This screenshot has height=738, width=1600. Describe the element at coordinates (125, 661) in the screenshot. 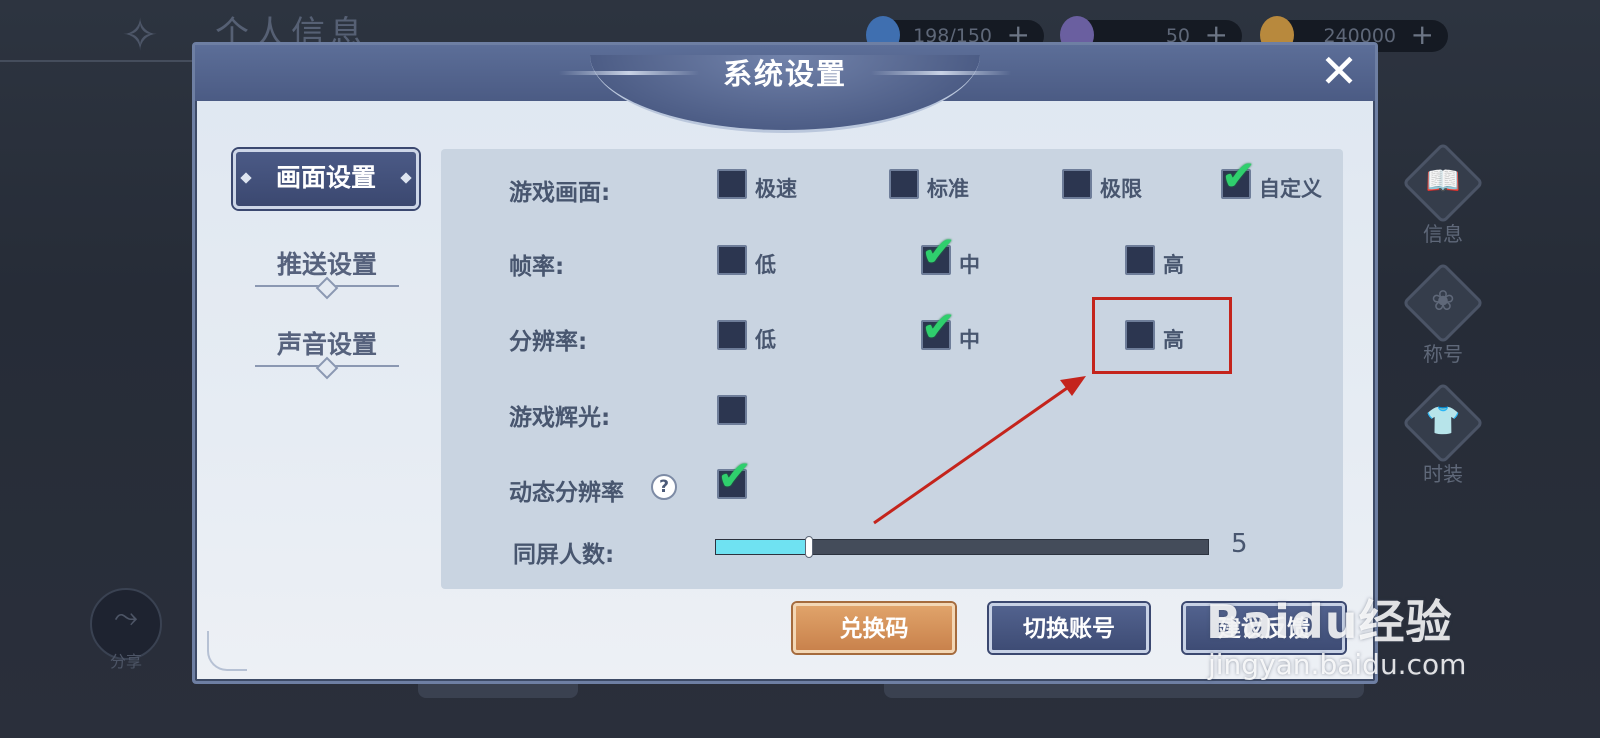

I see `share-label: 分享` at that location.